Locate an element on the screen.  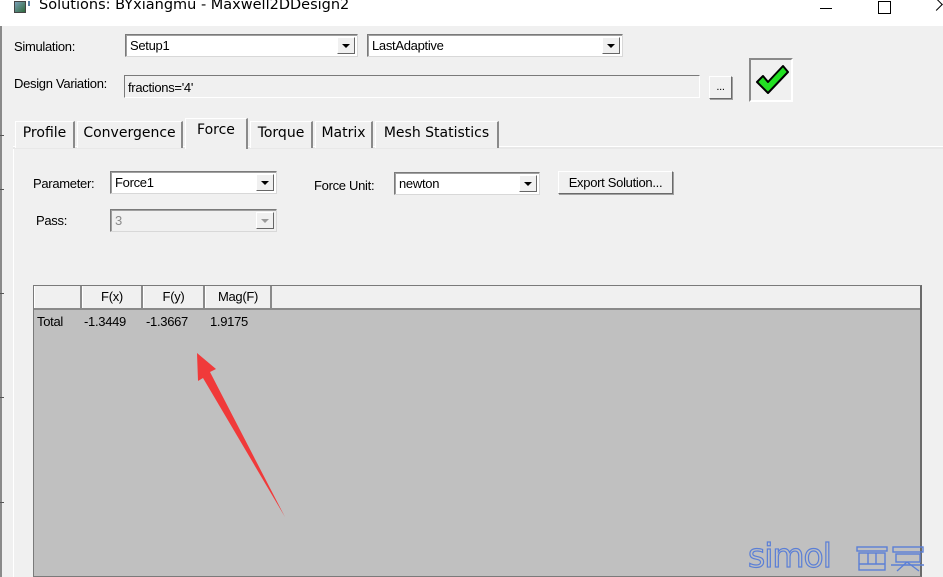
title-bar: Solutions: BYxiangmu - Maxwell2DDesign2 is located at coordinates (471, 13).